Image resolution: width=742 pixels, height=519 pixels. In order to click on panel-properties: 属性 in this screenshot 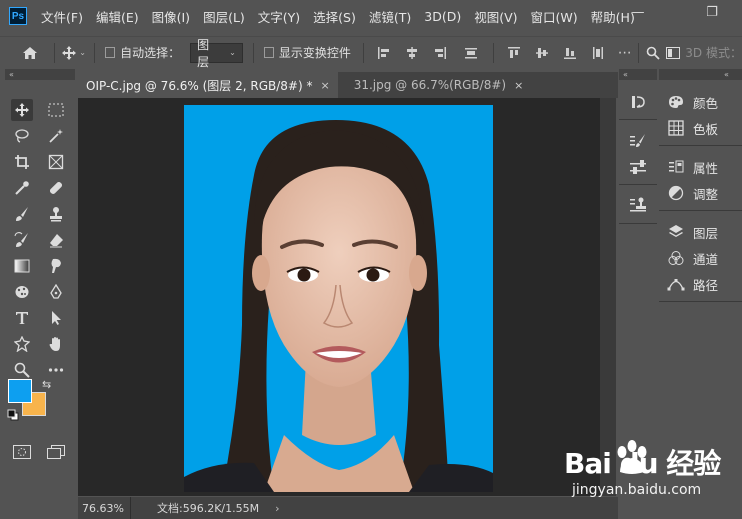, I will do `click(700, 167)`.